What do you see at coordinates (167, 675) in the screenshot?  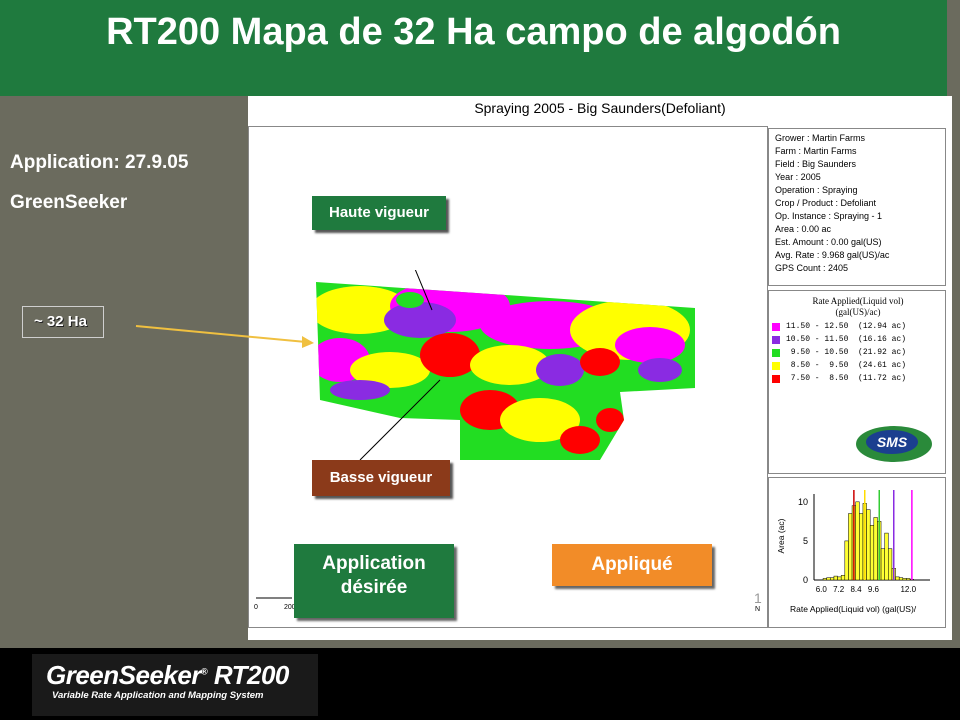 I see `greenseeker-logo-text: GreenSeeker® RT200` at bounding box center [167, 675].